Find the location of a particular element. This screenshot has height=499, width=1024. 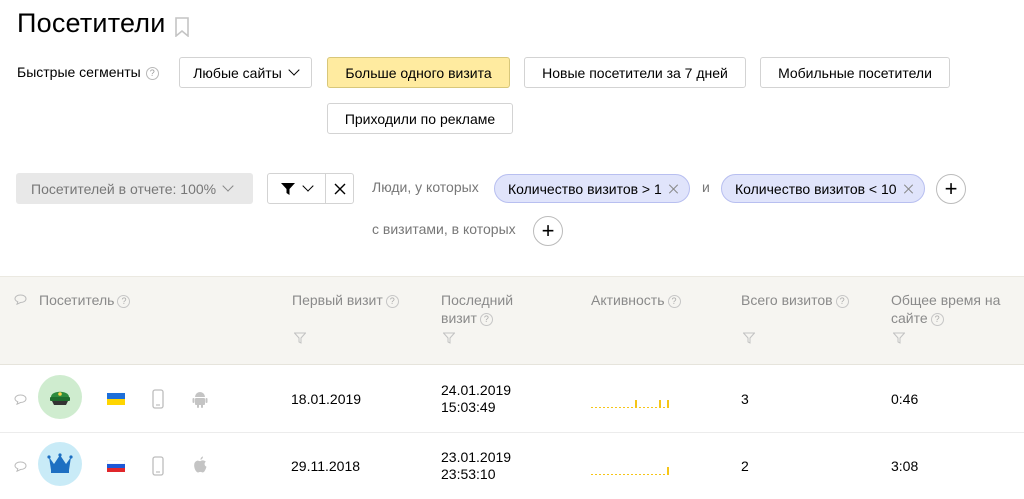

add-visit-condition-button: + is located at coordinates (548, 231).